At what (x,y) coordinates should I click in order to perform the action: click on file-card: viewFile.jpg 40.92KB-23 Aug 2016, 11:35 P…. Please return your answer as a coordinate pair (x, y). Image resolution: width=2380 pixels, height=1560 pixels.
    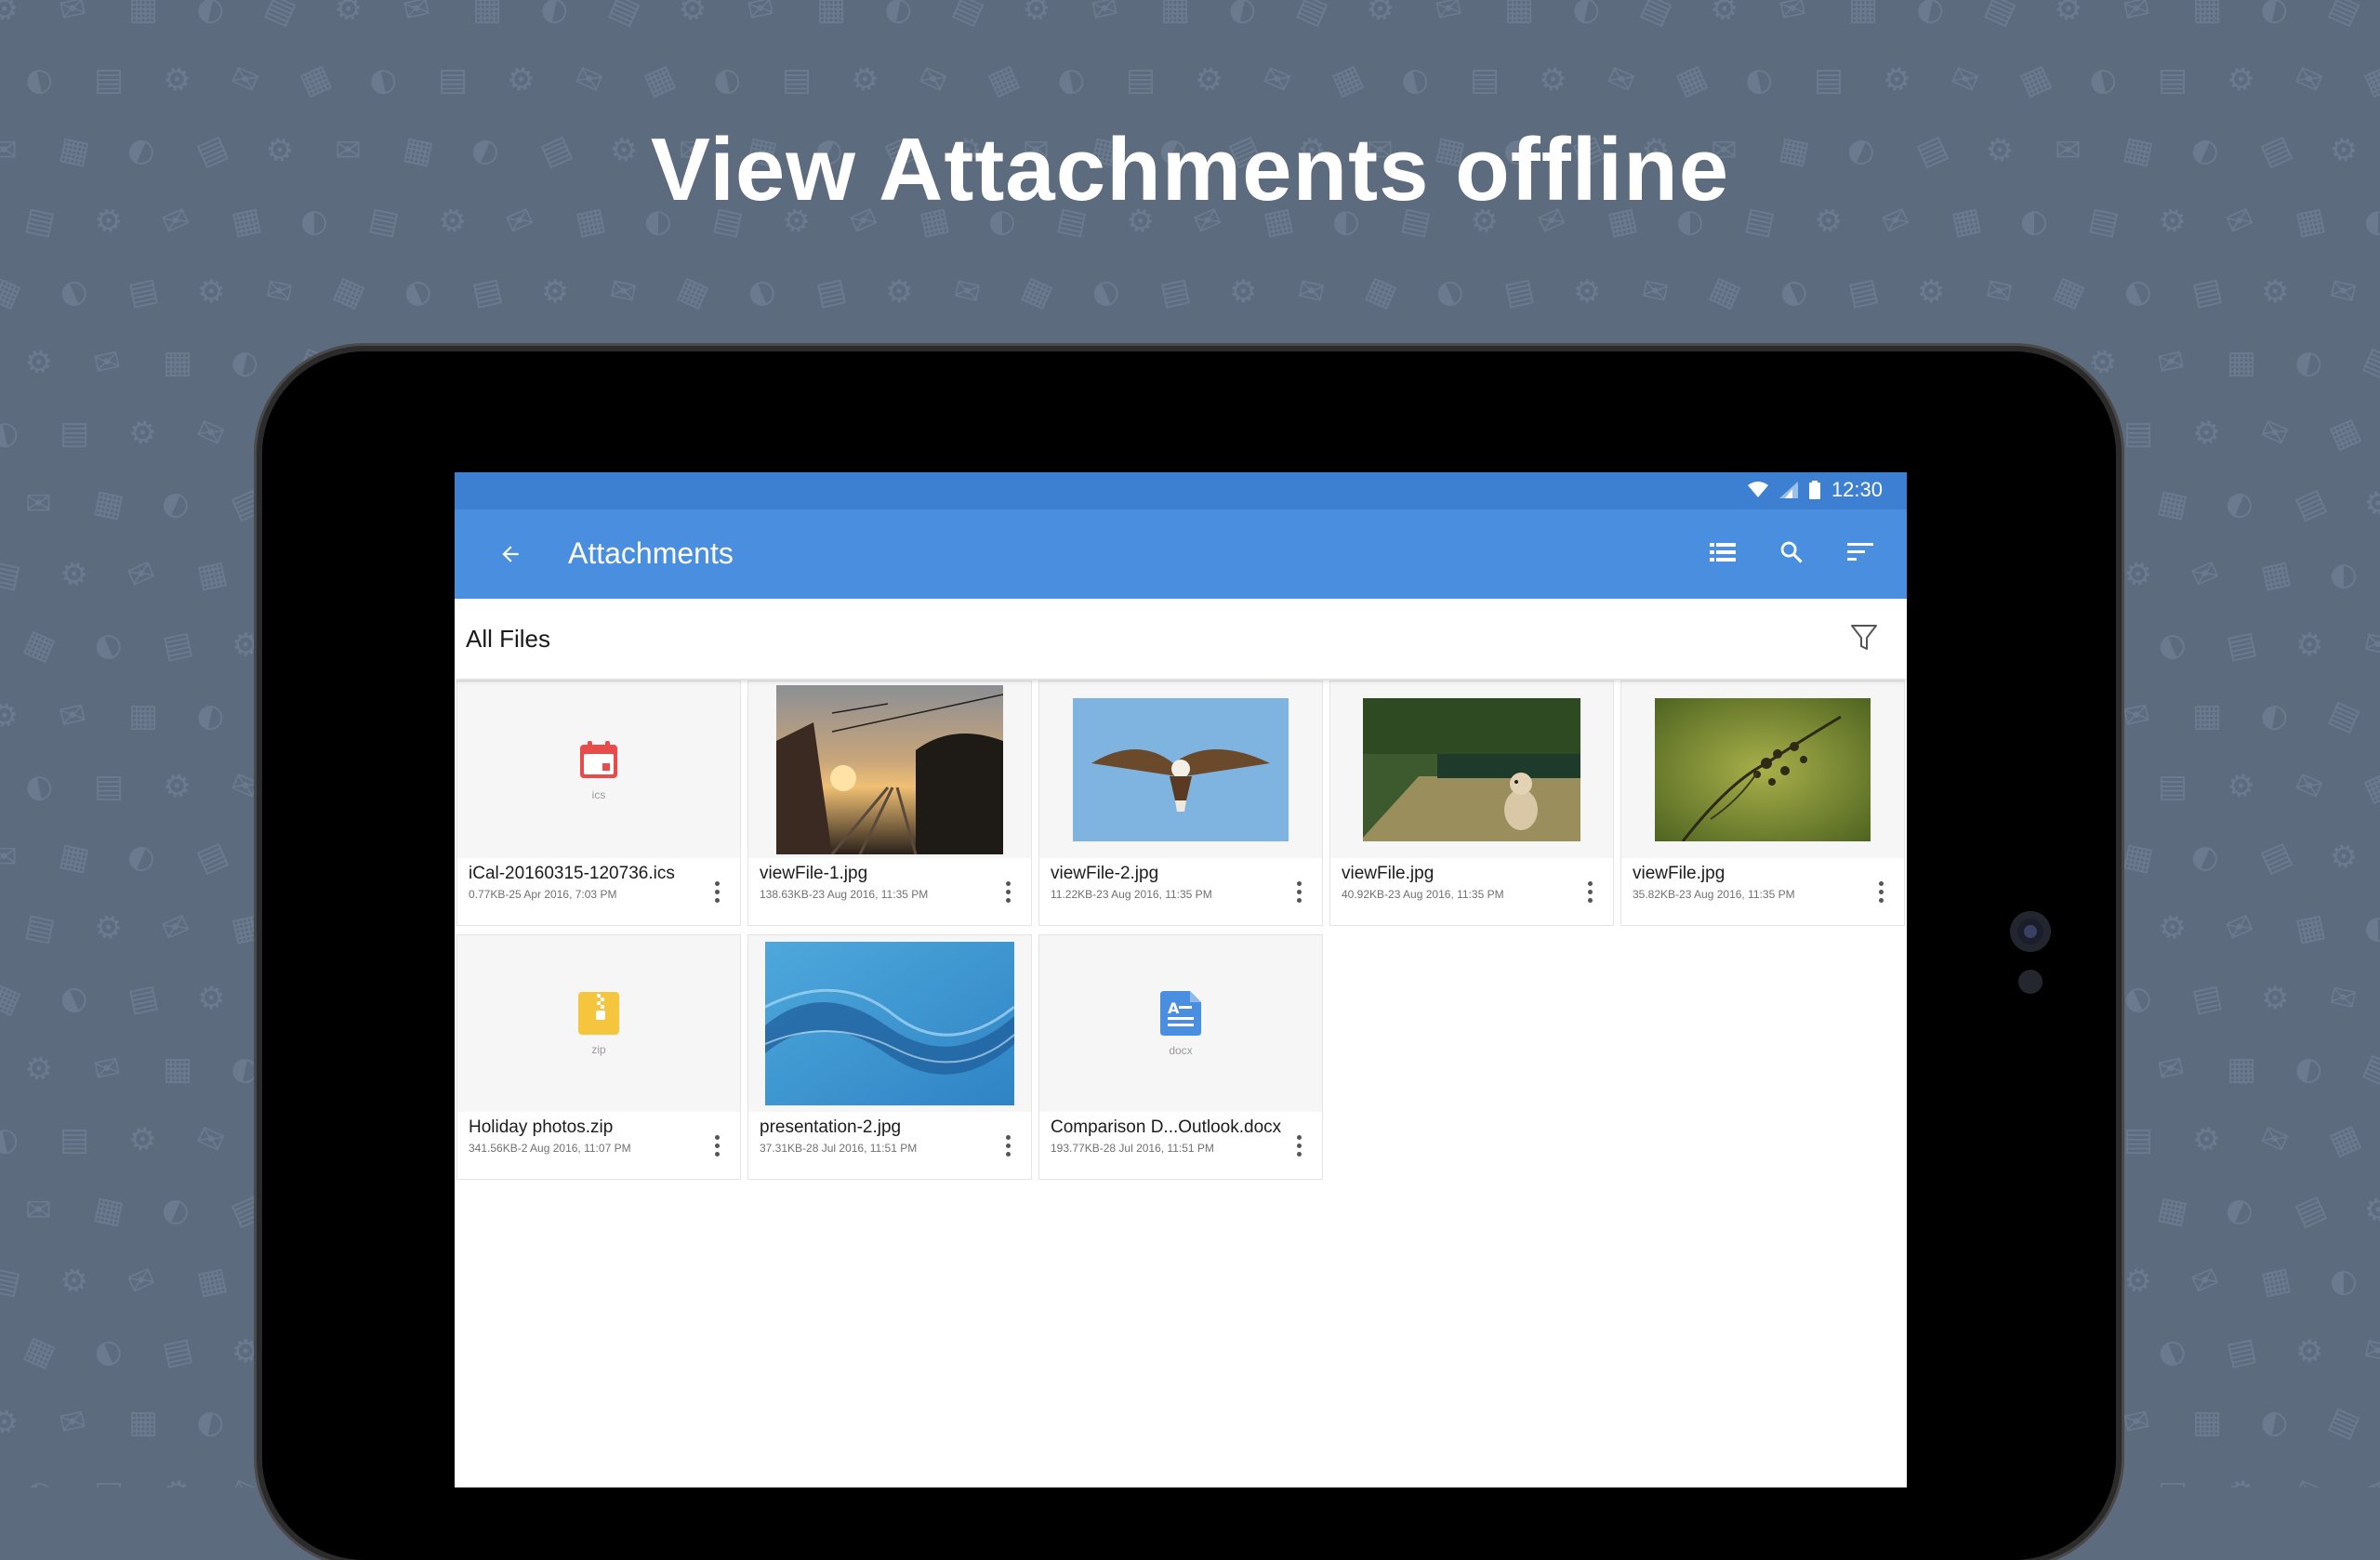
    Looking at the image, I should click on (1471, 803).